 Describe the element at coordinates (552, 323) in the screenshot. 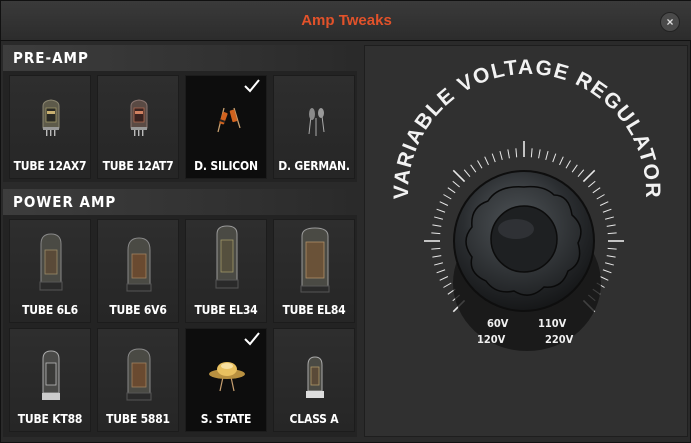

I see `voltage-label-110v: 110V` at that location.